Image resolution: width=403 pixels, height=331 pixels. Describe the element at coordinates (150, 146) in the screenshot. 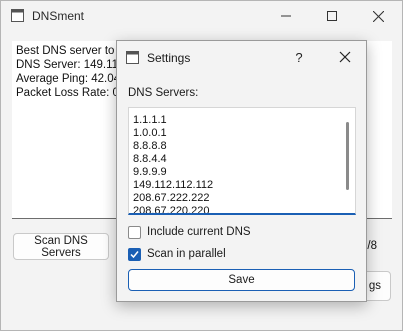

I see `dns-server-entry: 8.8.8.8` at that location.